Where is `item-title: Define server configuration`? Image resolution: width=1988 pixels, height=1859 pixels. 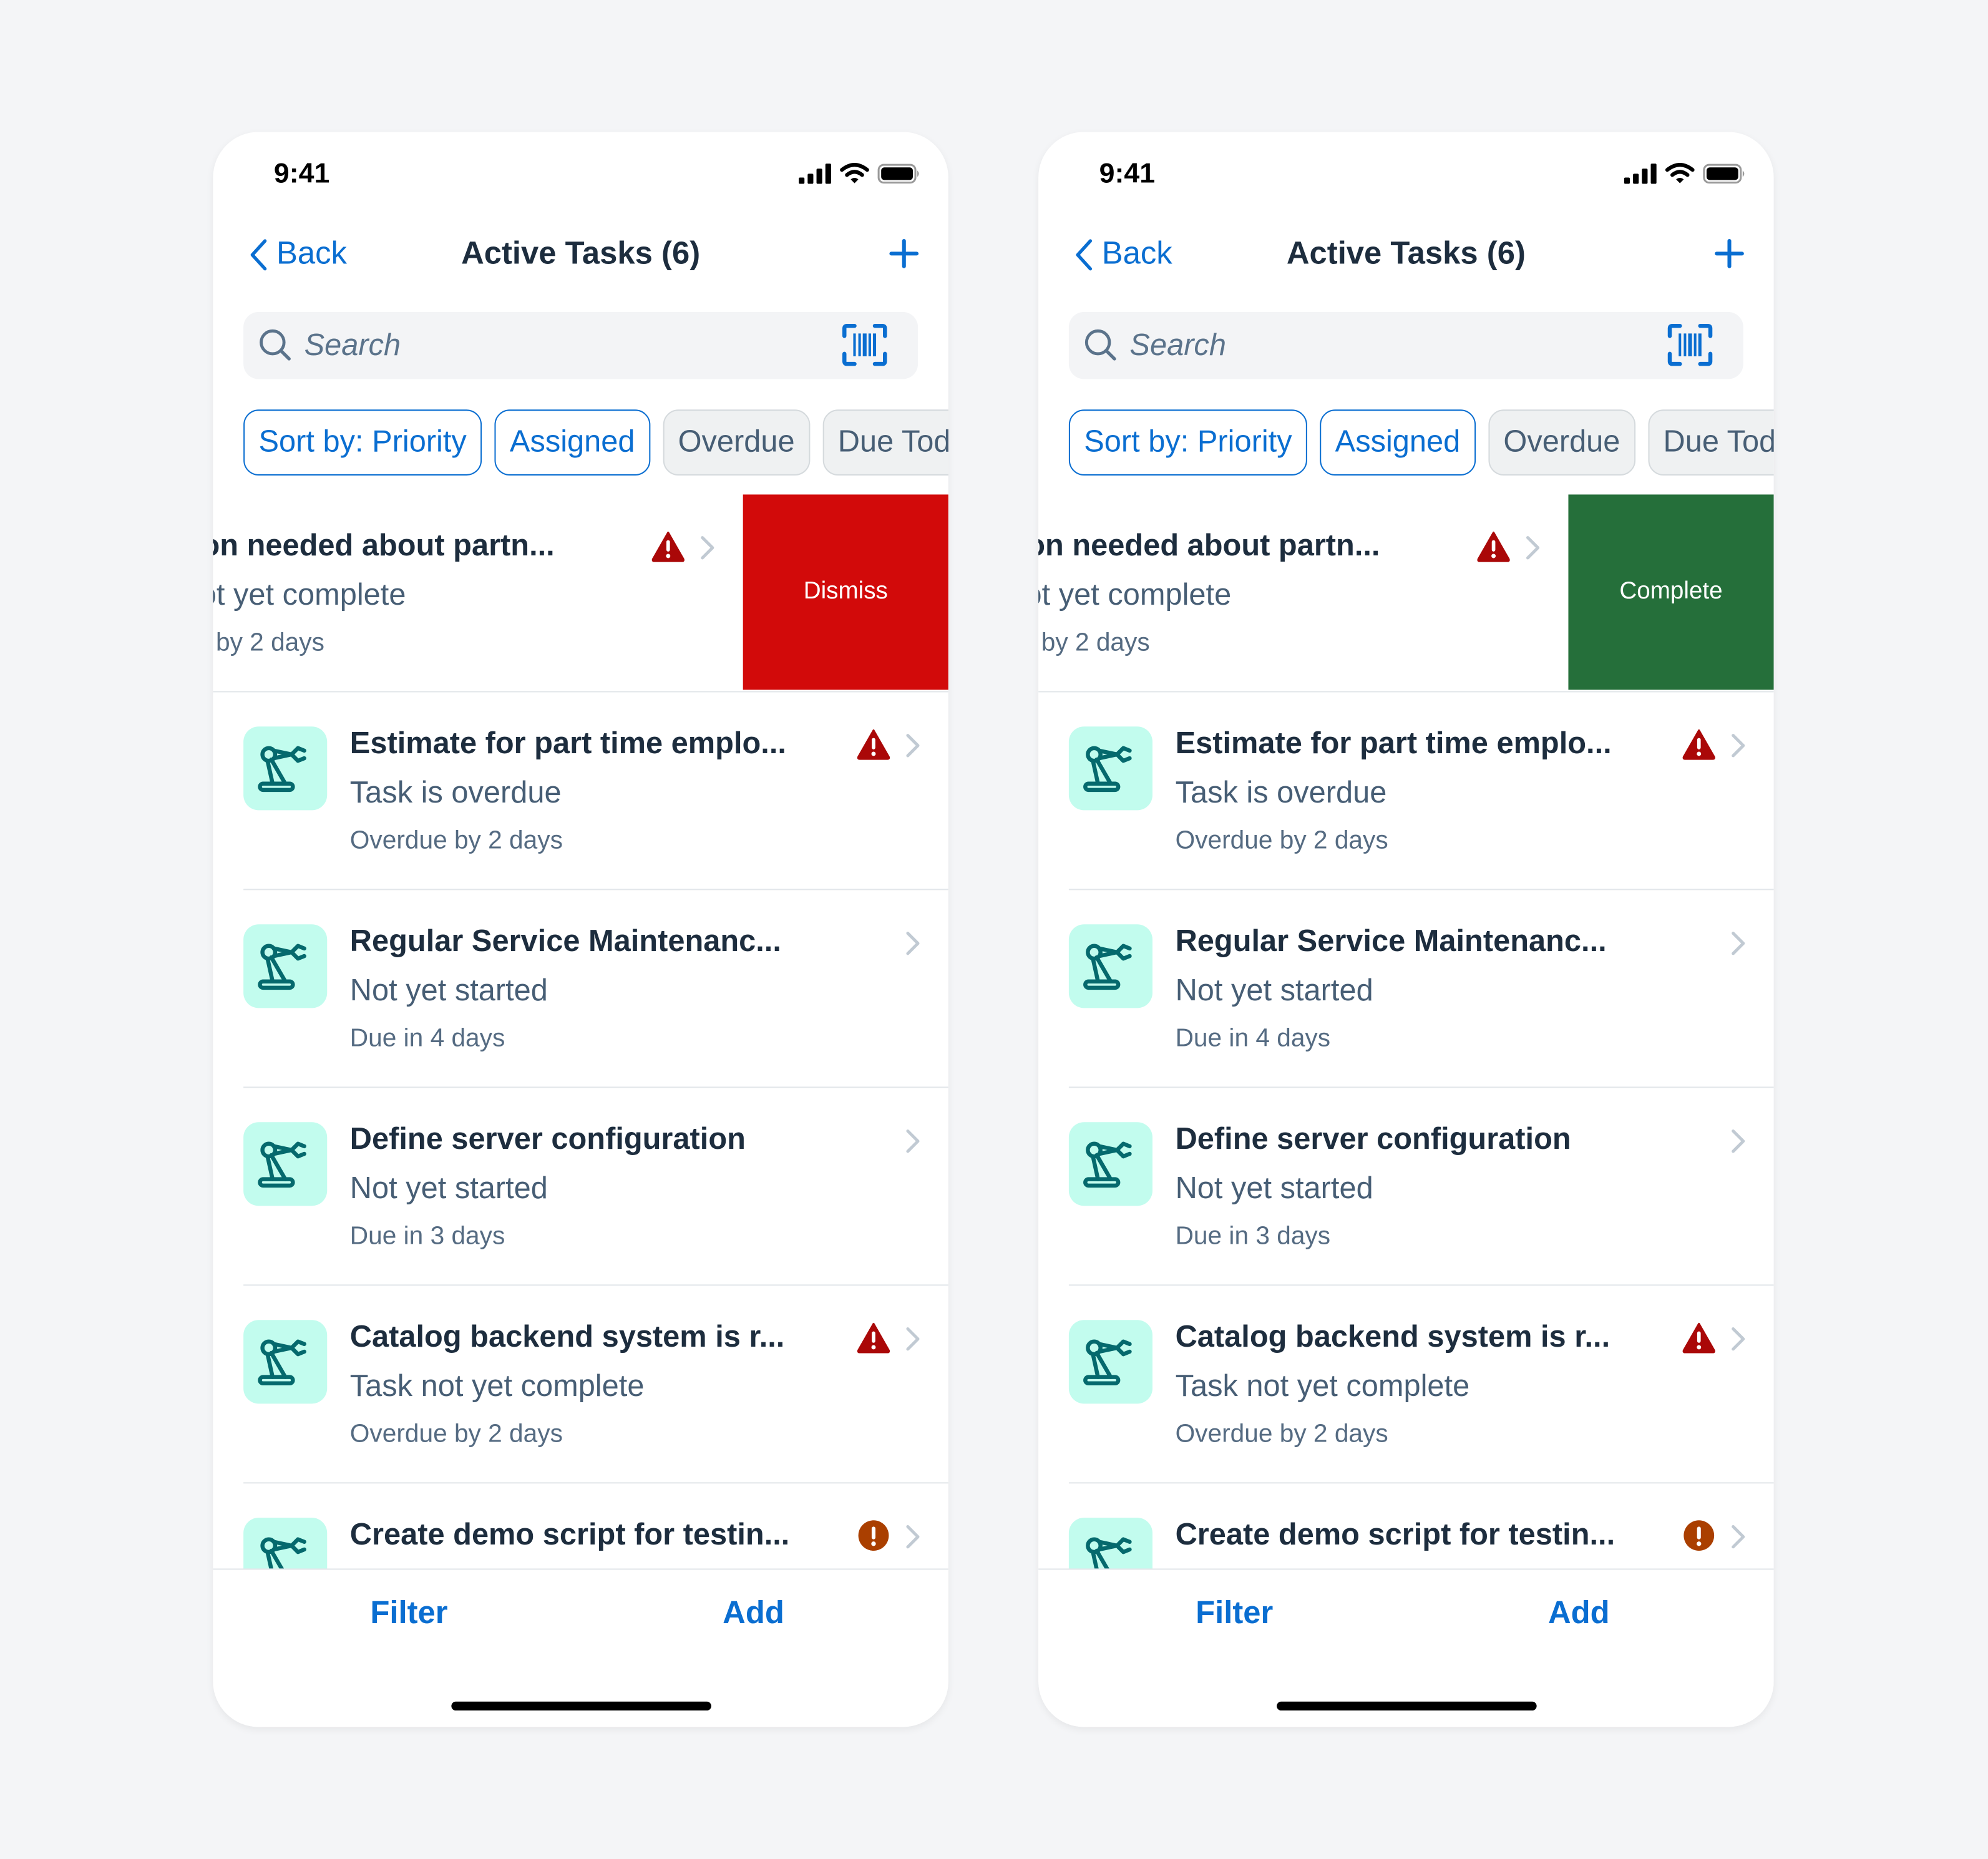 item-title: Define server configuration is located at coordinates (547, 1139).